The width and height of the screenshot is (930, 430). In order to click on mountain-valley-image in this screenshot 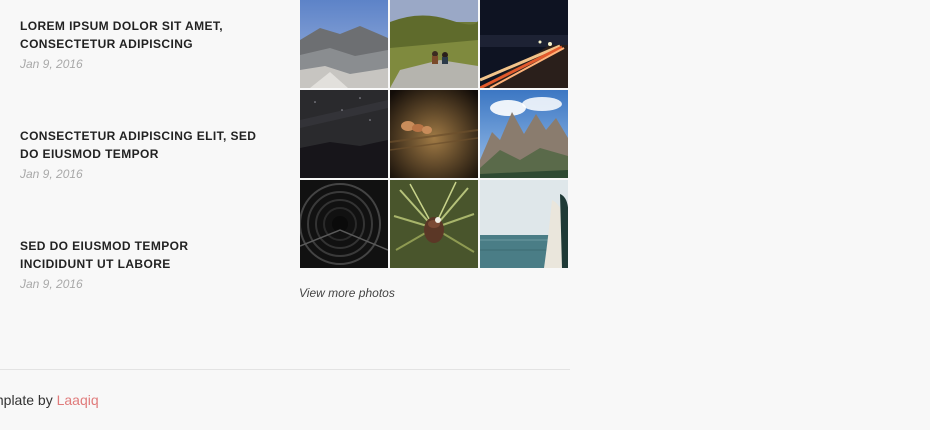, I will do `click(344, 44)`.